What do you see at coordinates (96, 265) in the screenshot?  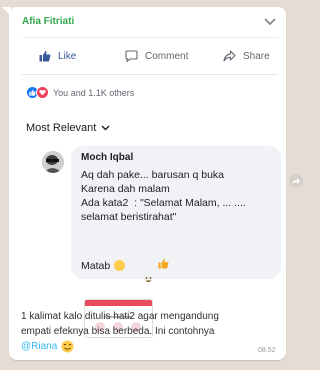 I see `comment-line-5-text: Matab` at bounding box center [96, 265].